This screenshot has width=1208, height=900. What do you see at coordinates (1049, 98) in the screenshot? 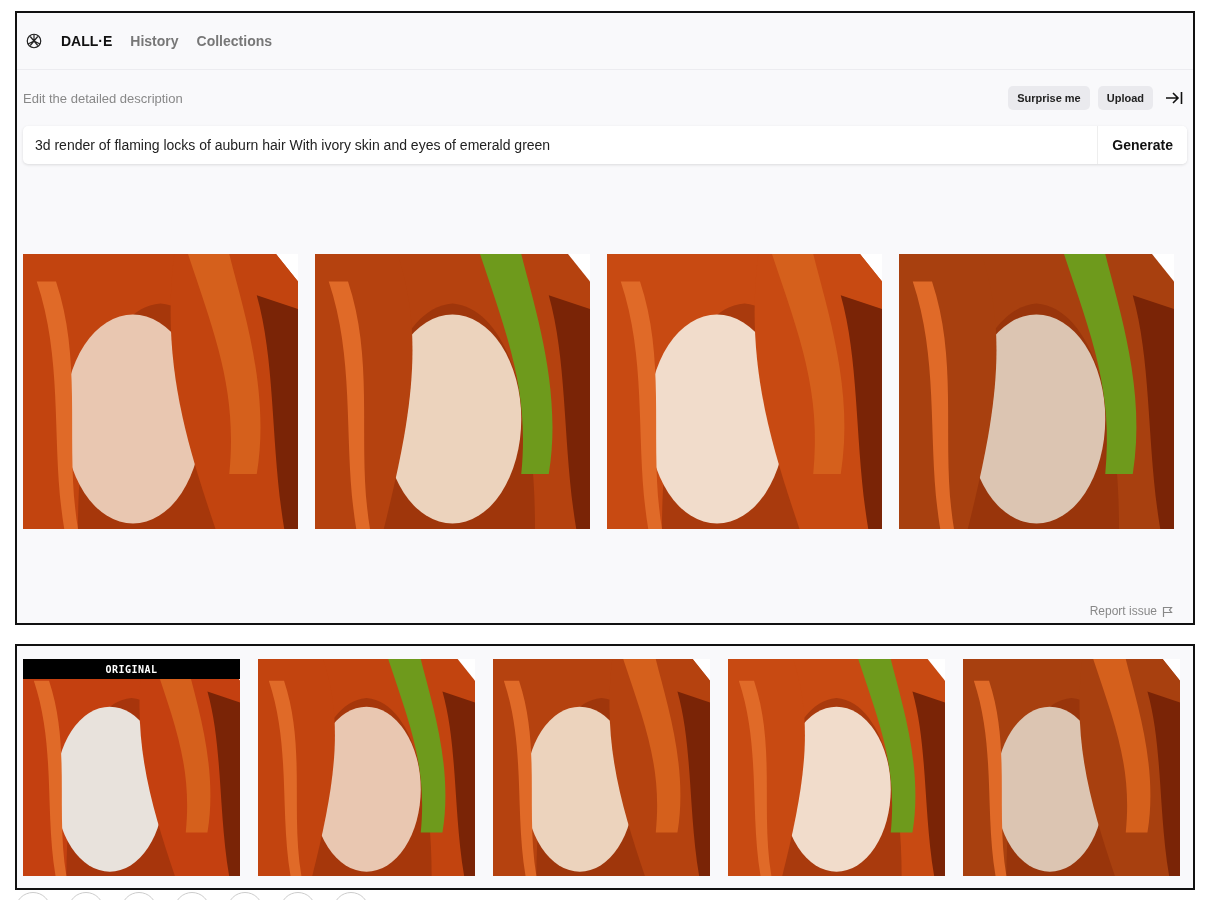
I see `action-button: Surprise me` at bounding box center [1049, 98].